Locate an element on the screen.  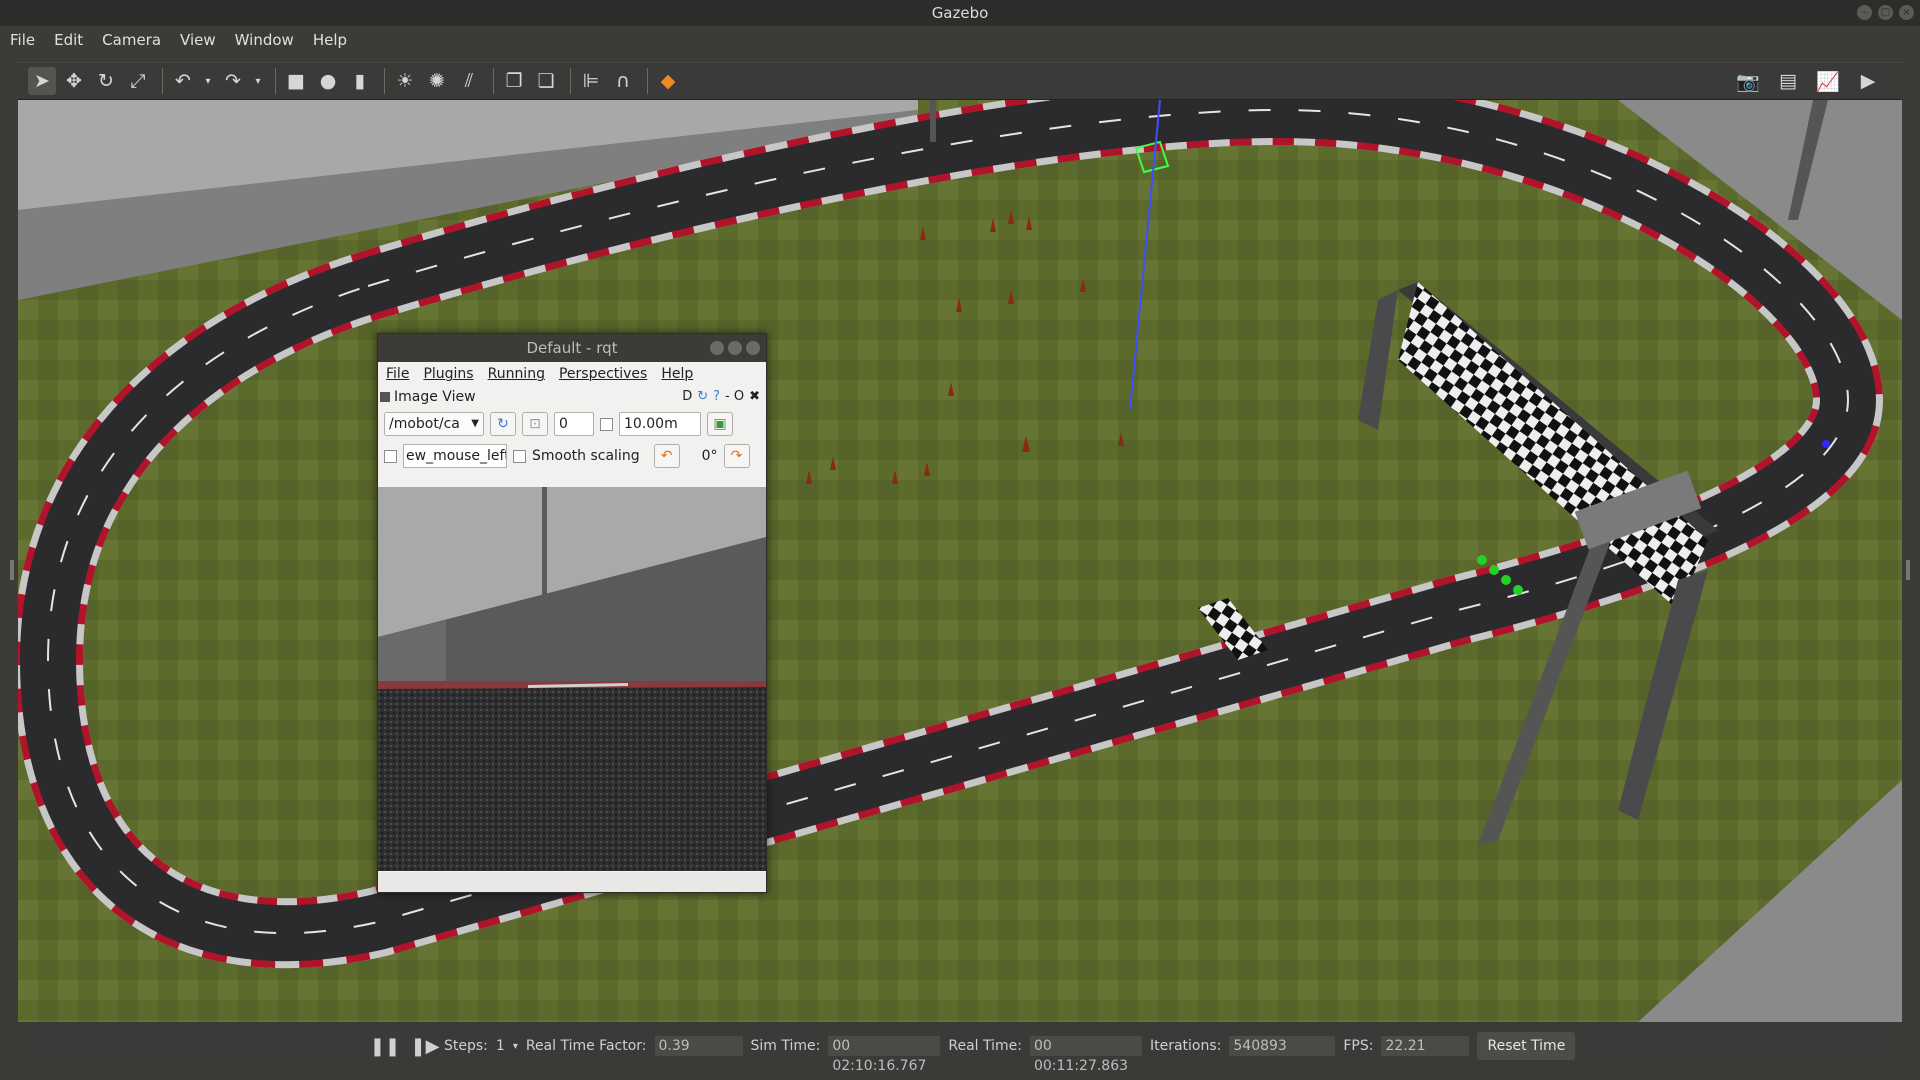
topic-value: /mobot/ca is located at coordinates (424, 424).